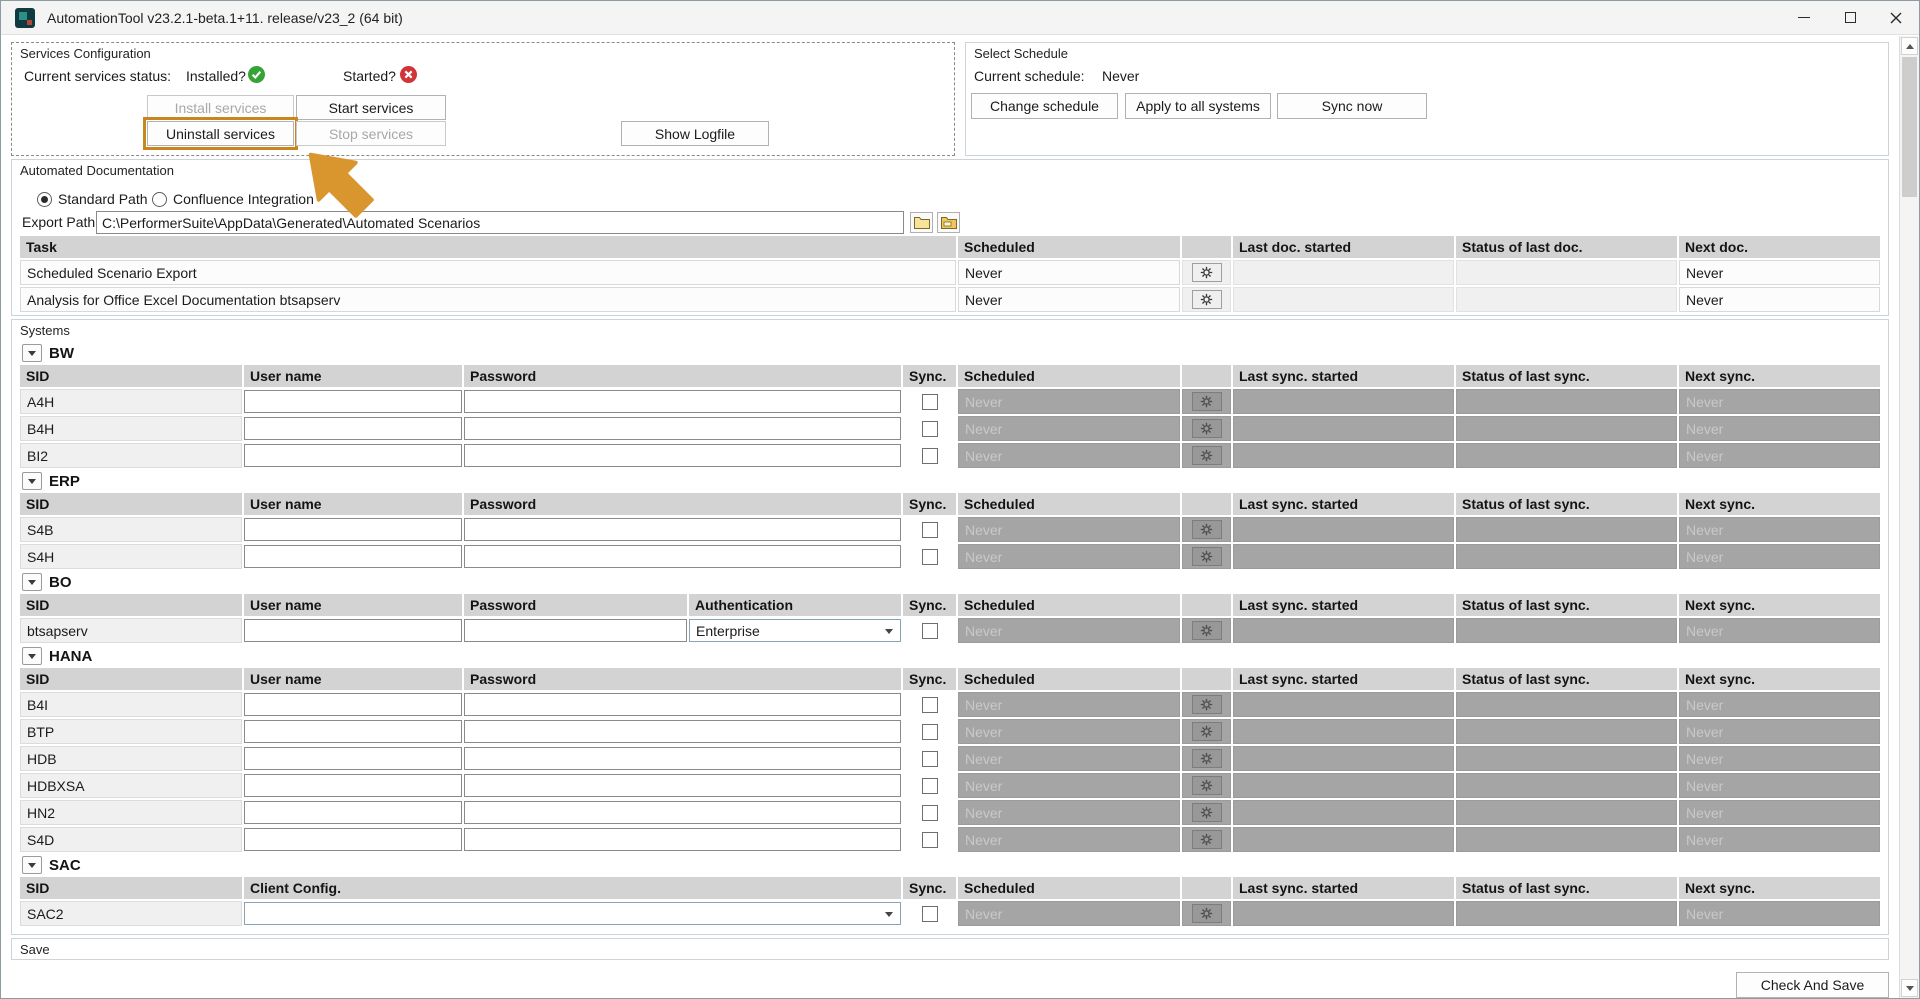 The image size is (1920, 999). I want to click on sid-cell: HDBXSA, so click(131, 785).